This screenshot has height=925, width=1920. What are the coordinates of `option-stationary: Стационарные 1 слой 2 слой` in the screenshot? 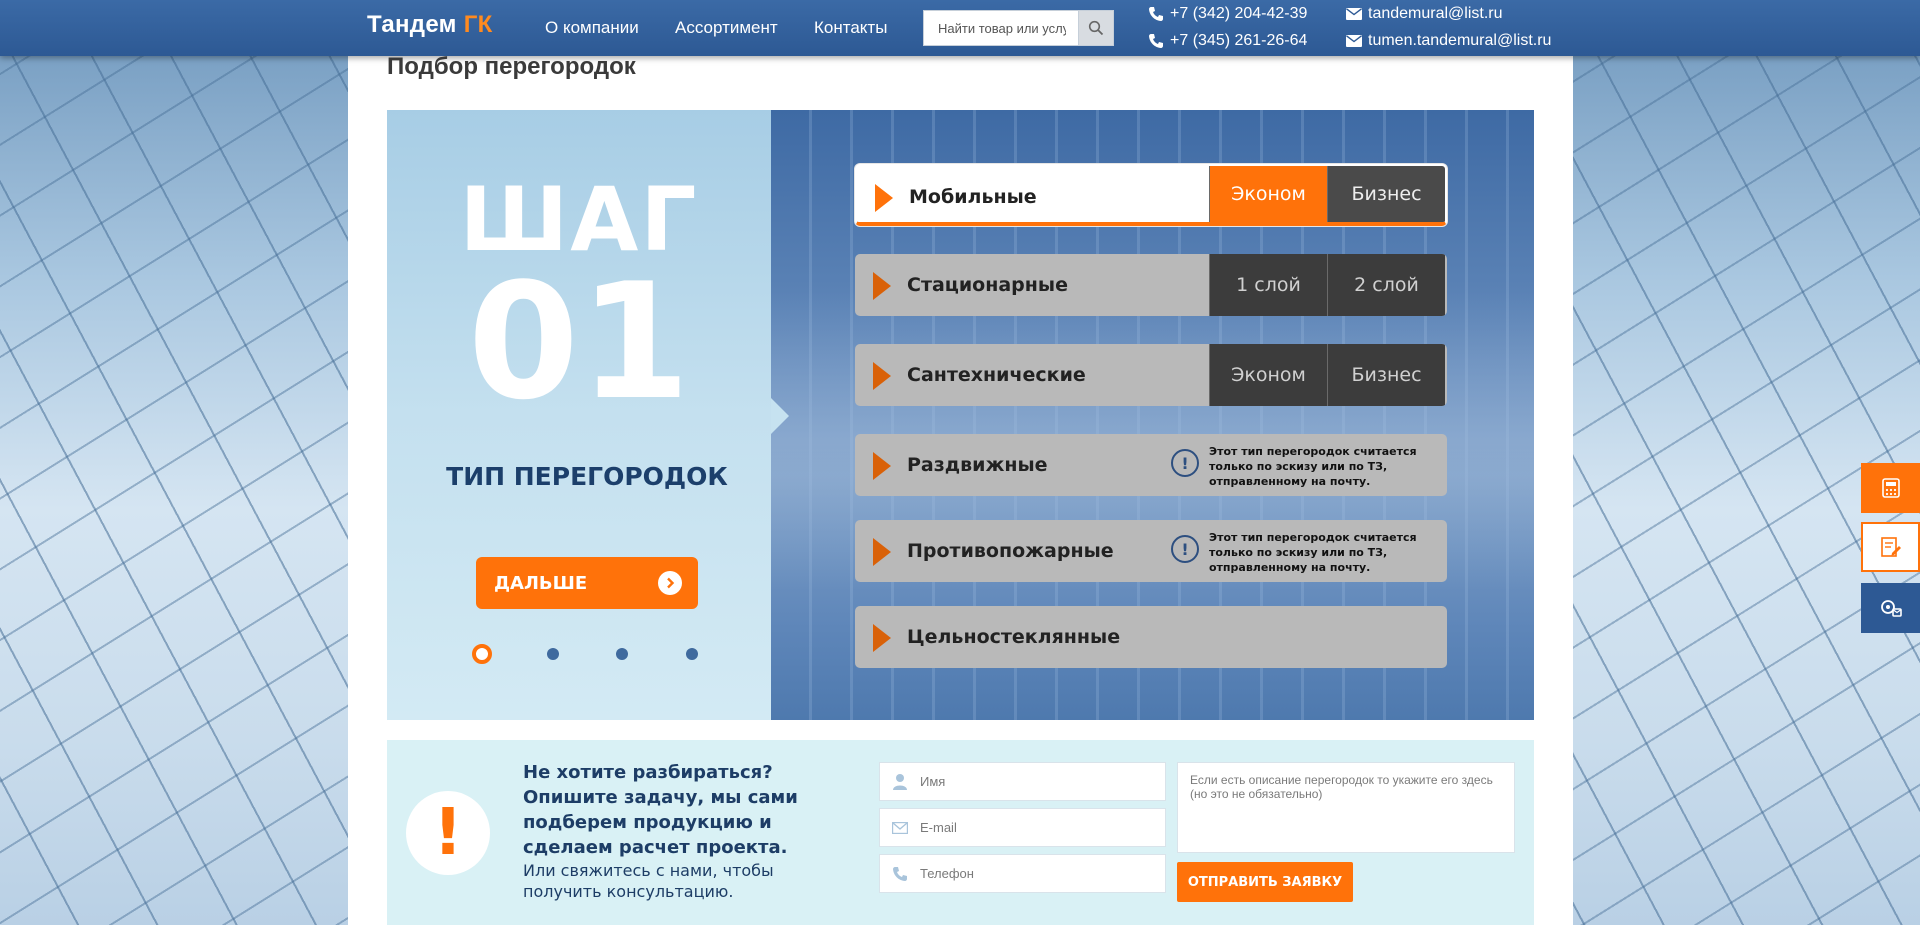 It's located at (1151, 285).